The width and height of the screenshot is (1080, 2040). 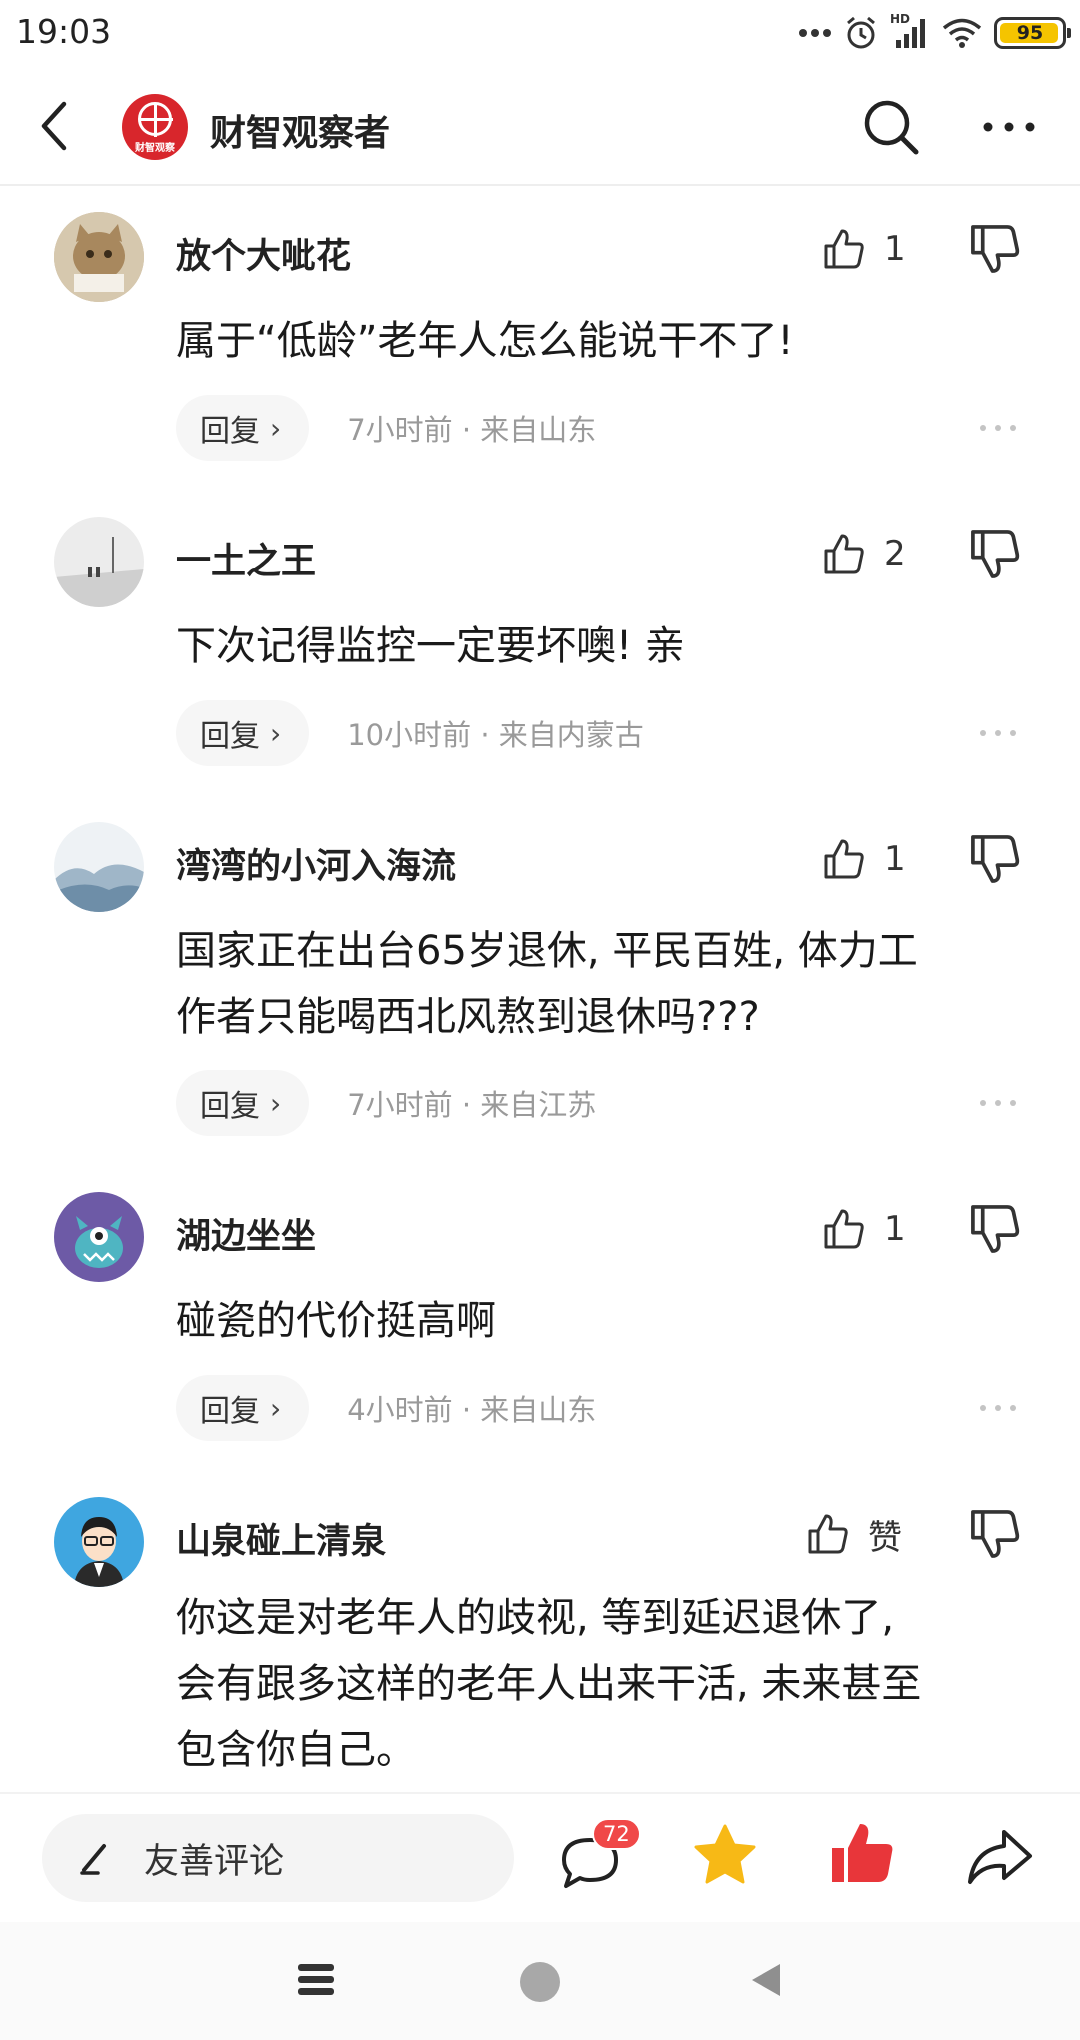 I want to click on pen-icon, so click(x=93, y=1859).